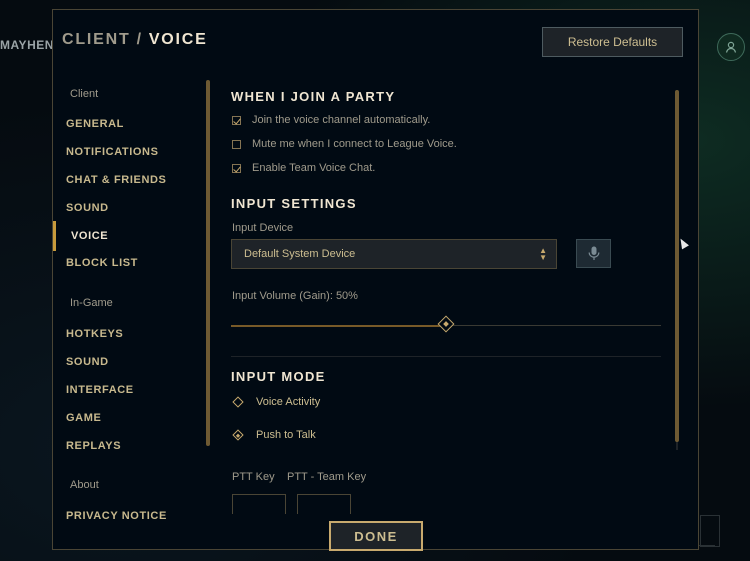 The width and height of the screenshot is (750, 561). I want to click on breadcrumb: CLIENT / VOICE, so click(135, 40).